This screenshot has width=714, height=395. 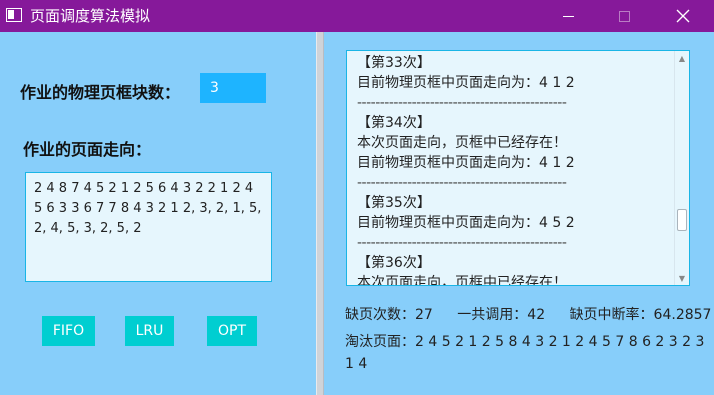 I want to click on app-icon, so click(x=14, y=15).